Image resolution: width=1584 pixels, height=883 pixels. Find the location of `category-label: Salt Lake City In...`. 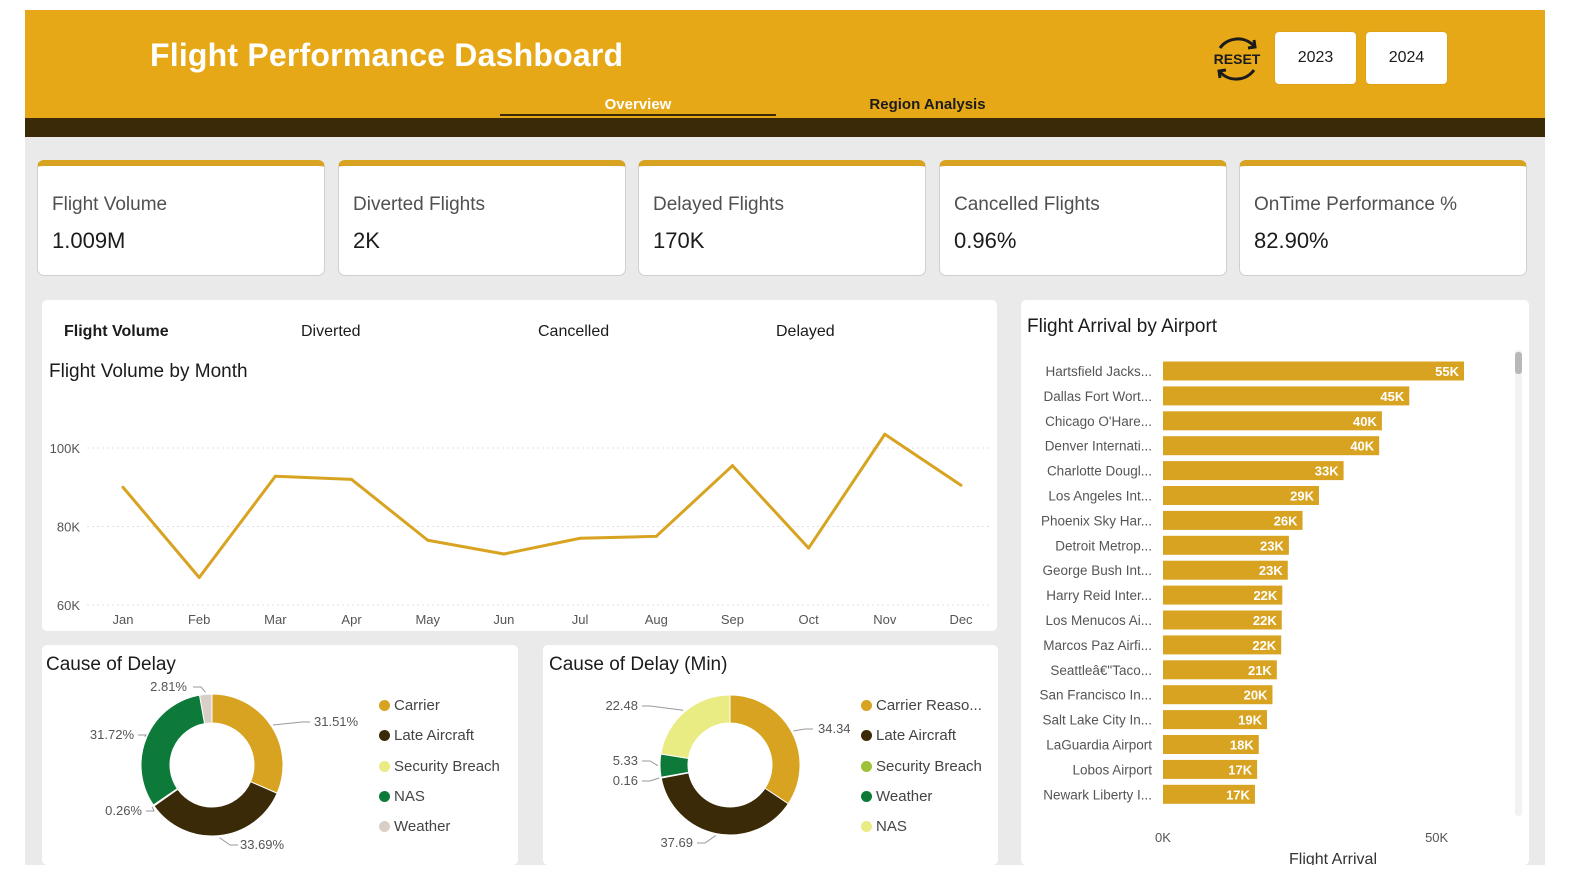

category-label: Salt Lake City In... is located at coordinates (1097, 720).